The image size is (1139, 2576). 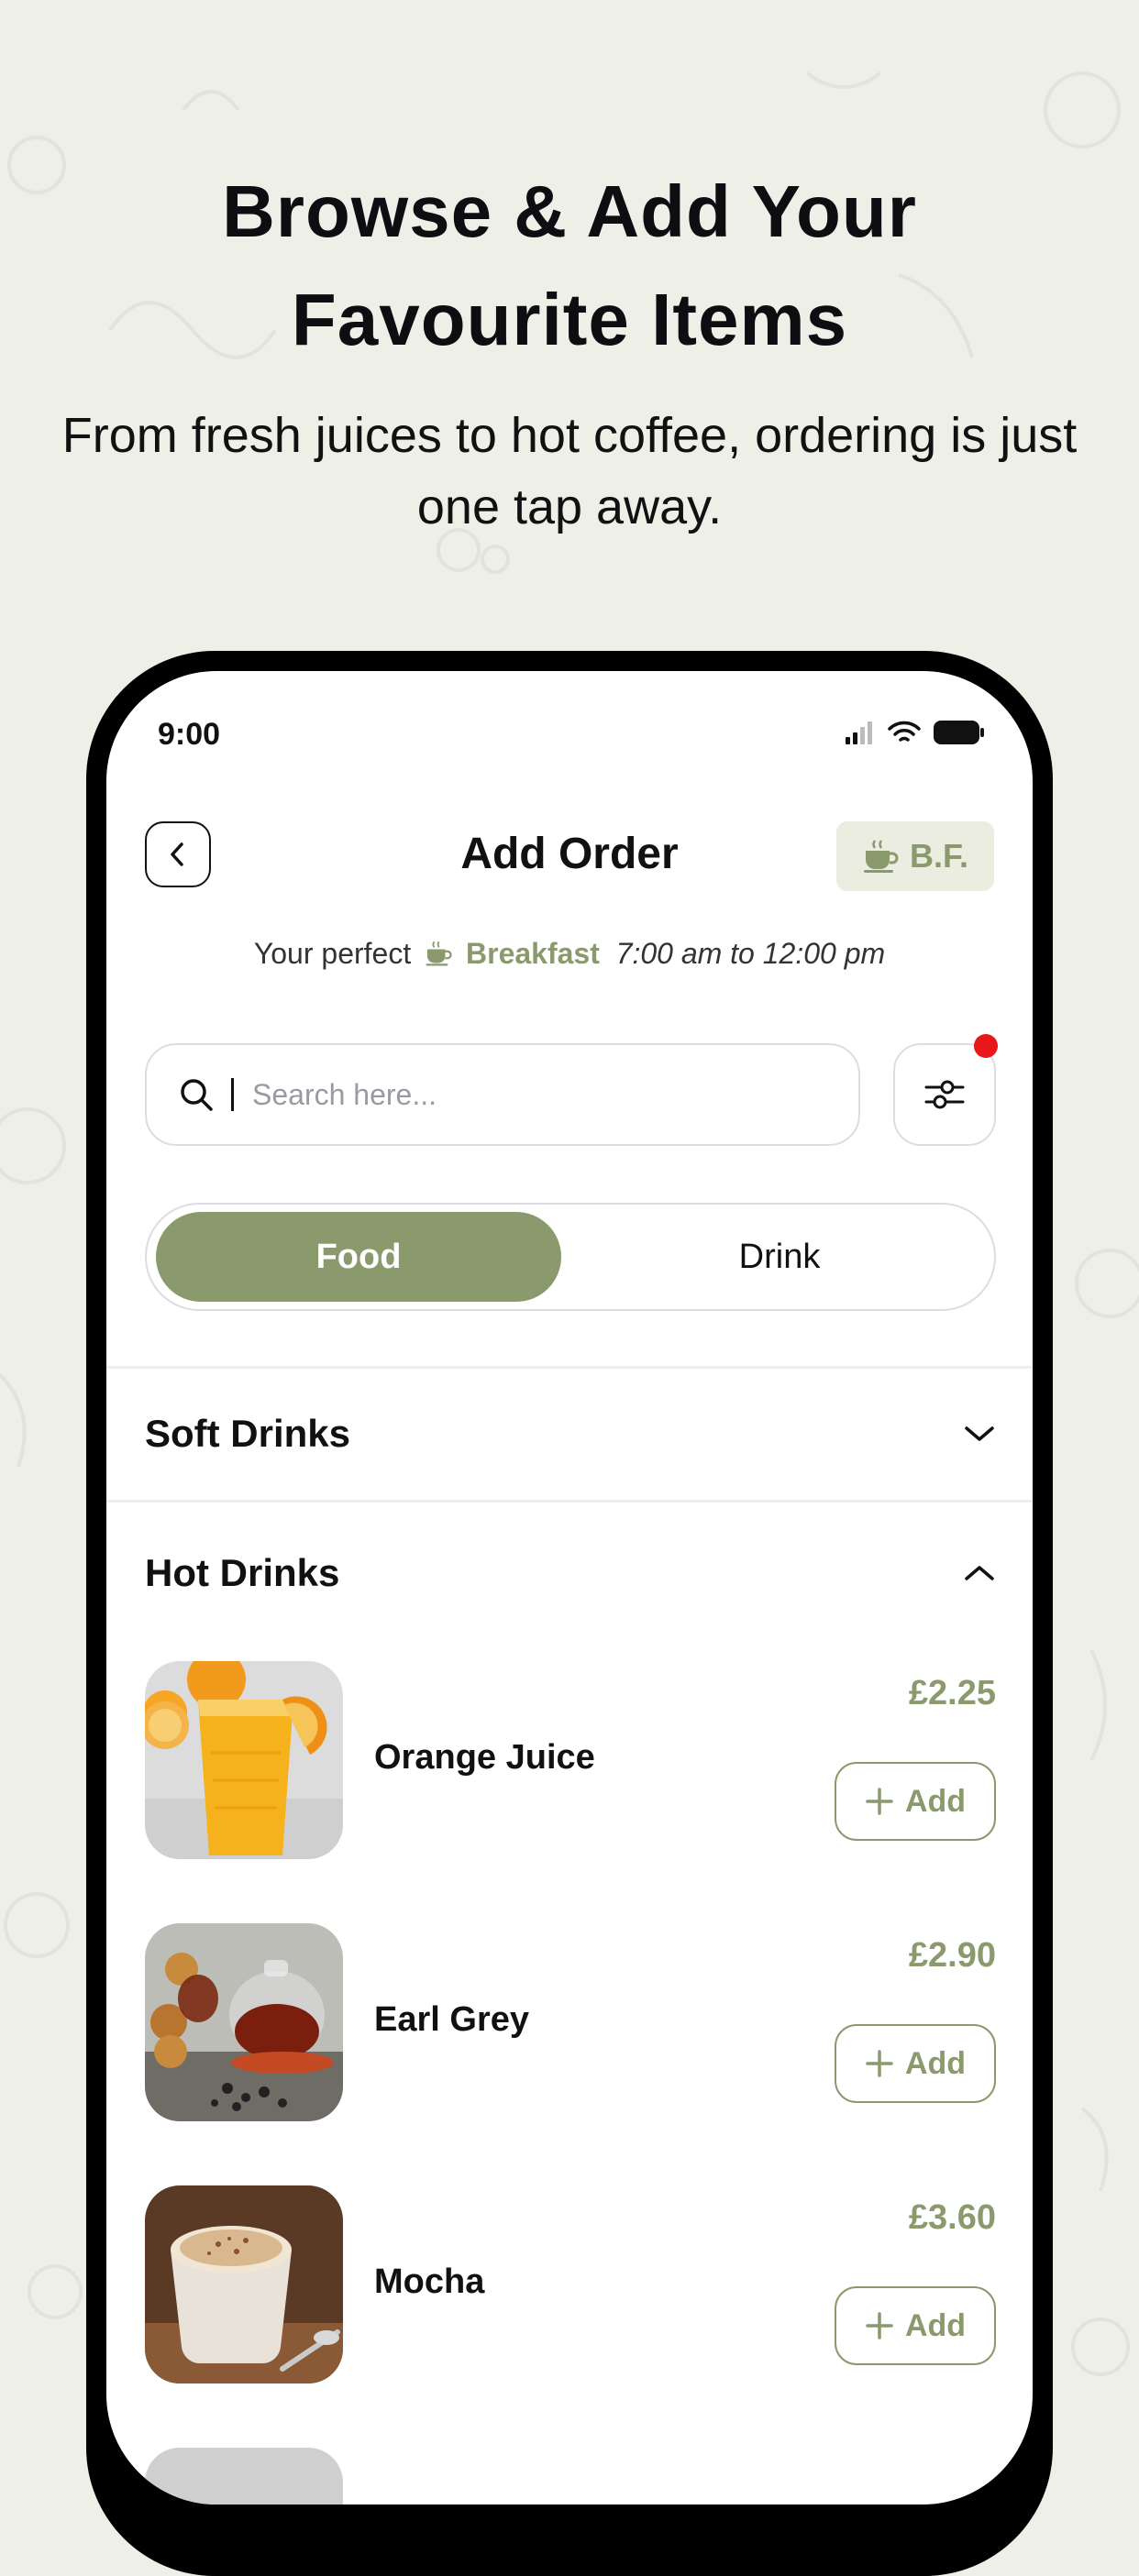 What do you see at coordinates (952, 1693) in the screenshot?
I see `item-price: £2.25` at bounding box center [952, 1693].